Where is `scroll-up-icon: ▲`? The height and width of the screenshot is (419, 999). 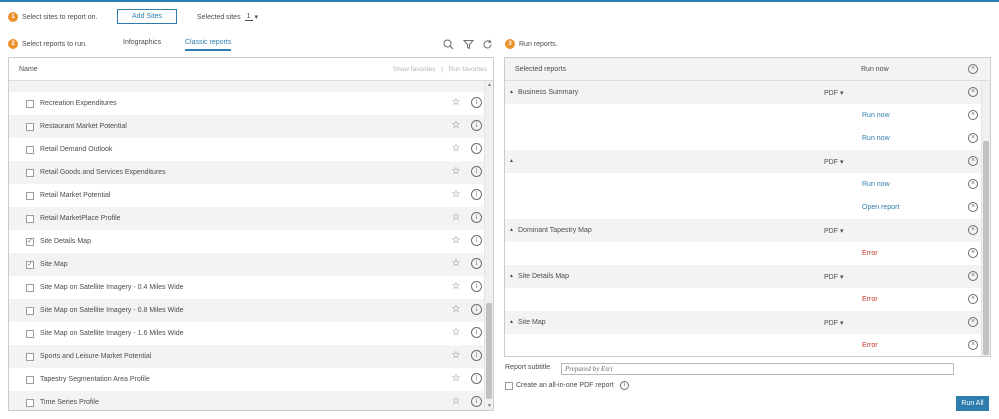
scroll-up-icon: ▲ is located at coordinates (489, 85).